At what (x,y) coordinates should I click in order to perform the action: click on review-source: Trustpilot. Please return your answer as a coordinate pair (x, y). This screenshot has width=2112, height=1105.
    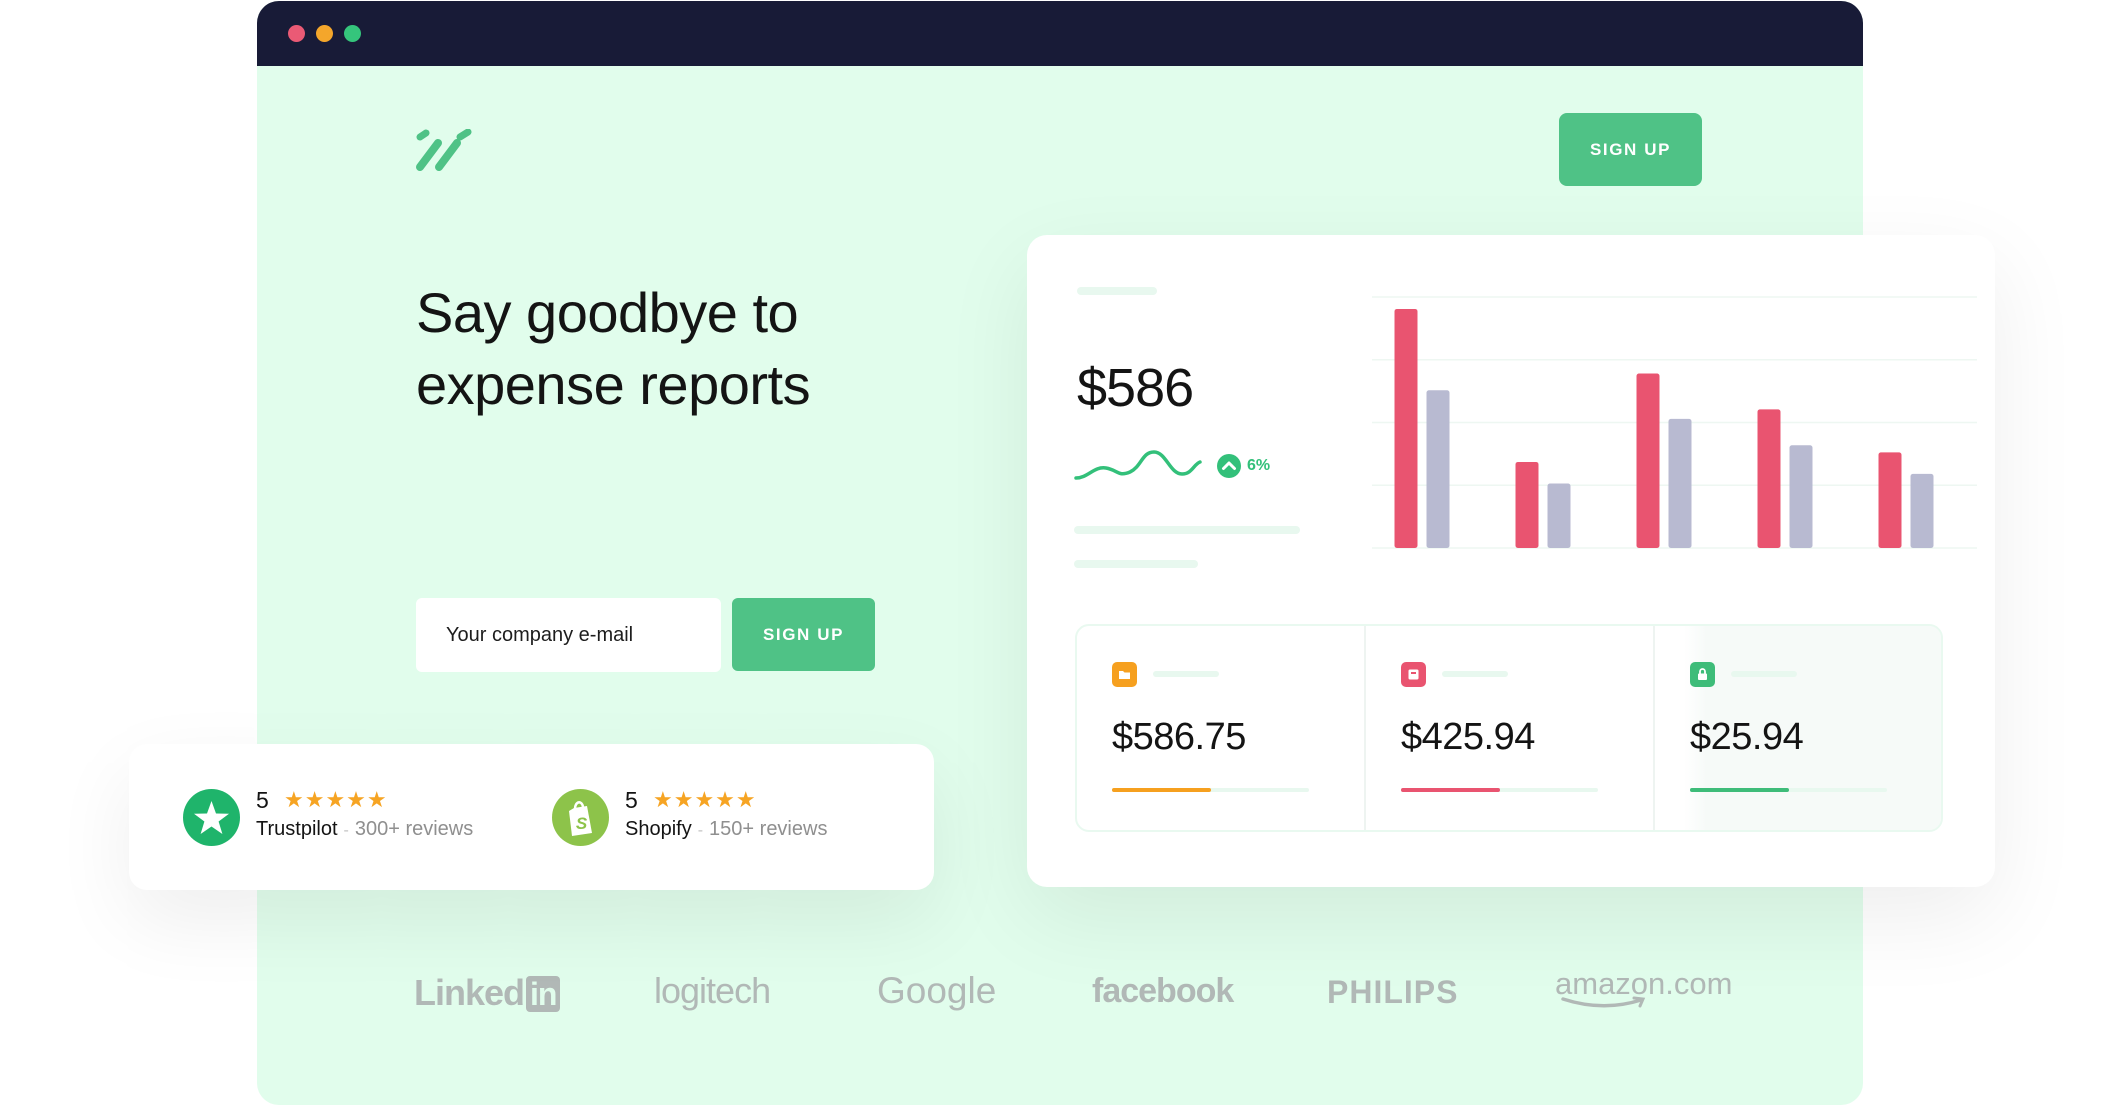
    Looking at the image, I should click on (297, 829).